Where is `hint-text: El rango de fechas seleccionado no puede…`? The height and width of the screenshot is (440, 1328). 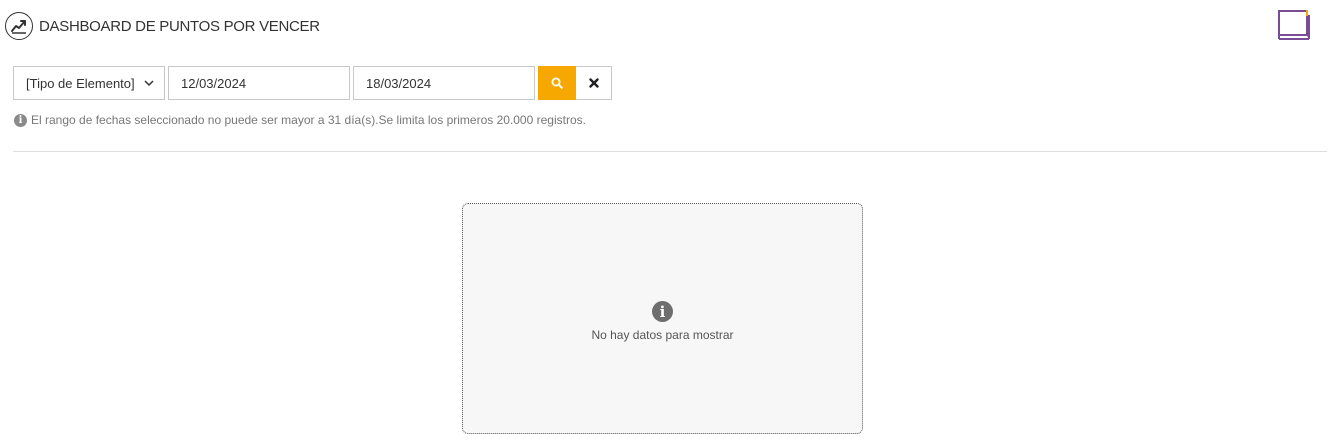
hint-text: El rango de fechas seleccionado no puede… is located at coordinates (308, 120).